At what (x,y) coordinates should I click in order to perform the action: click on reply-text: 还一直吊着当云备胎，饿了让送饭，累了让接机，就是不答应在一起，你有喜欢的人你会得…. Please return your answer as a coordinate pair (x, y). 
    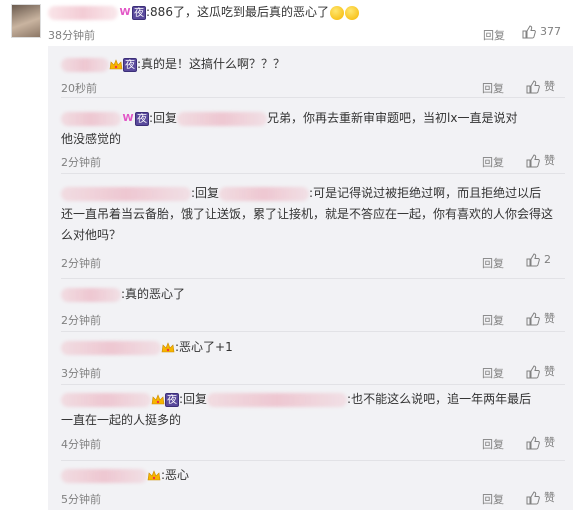
    Looking at the image, I should click on (307, 214).